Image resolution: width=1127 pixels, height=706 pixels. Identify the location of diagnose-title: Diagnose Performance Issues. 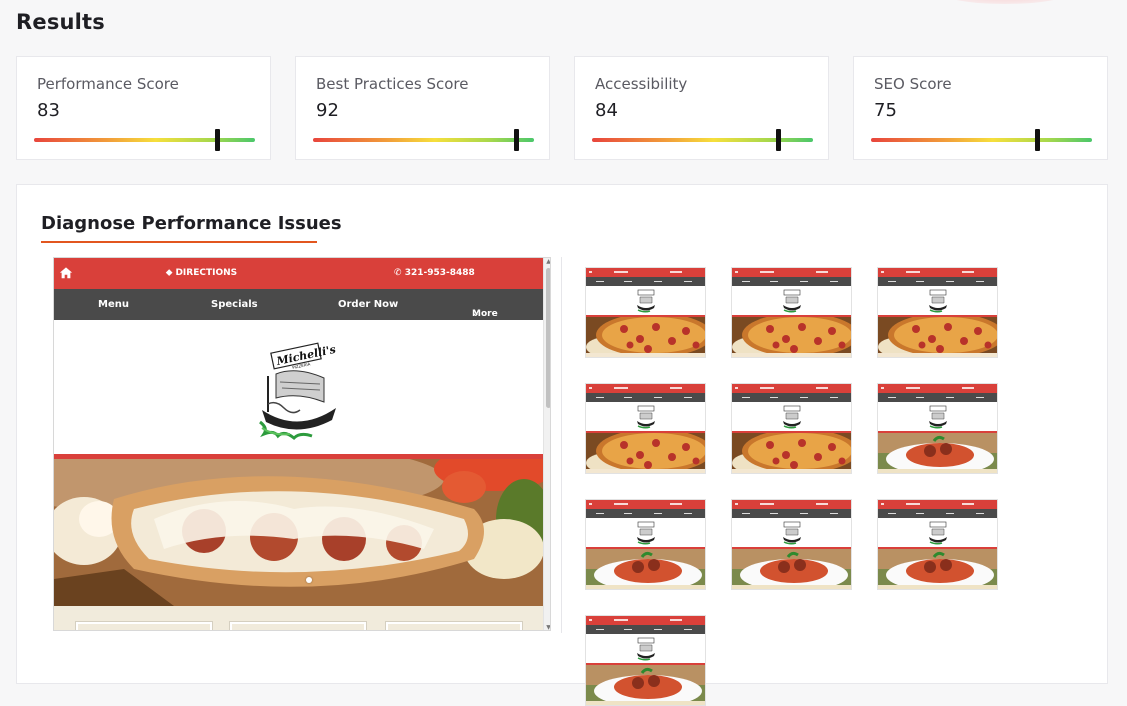
(191, 223).